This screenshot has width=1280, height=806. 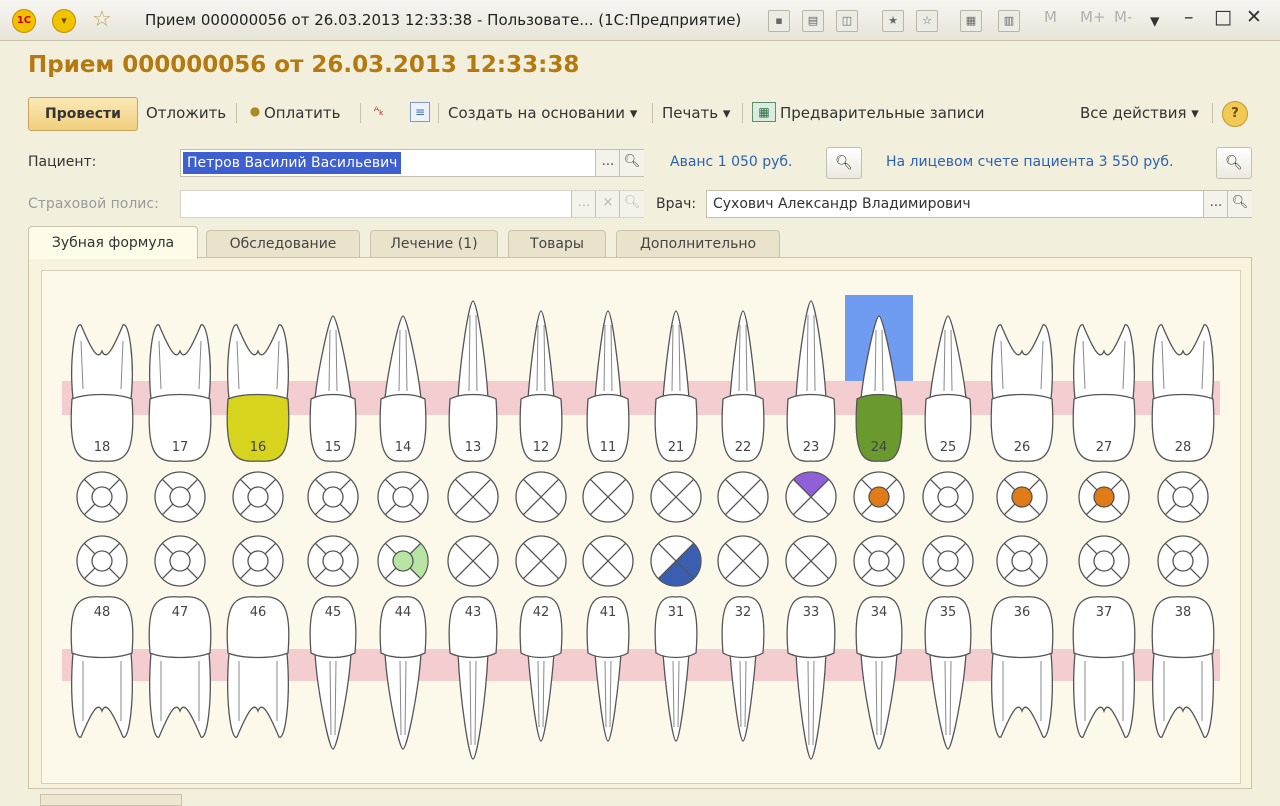 I want to click on tab-examination: Обследование, so click(x=283, y=244).